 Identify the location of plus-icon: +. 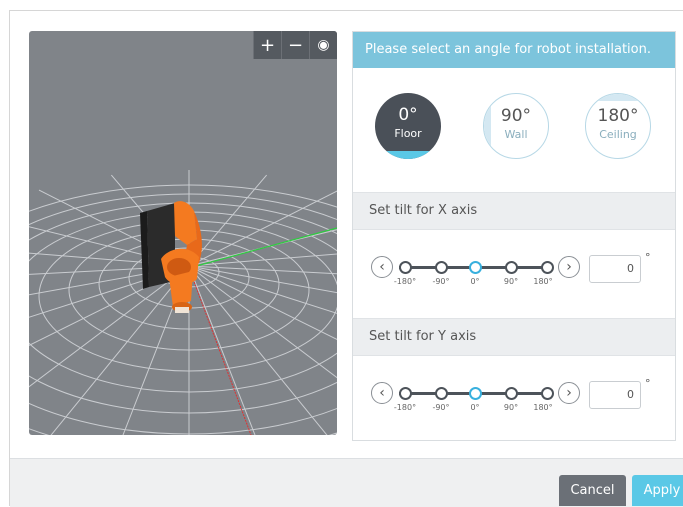
(267, 45).